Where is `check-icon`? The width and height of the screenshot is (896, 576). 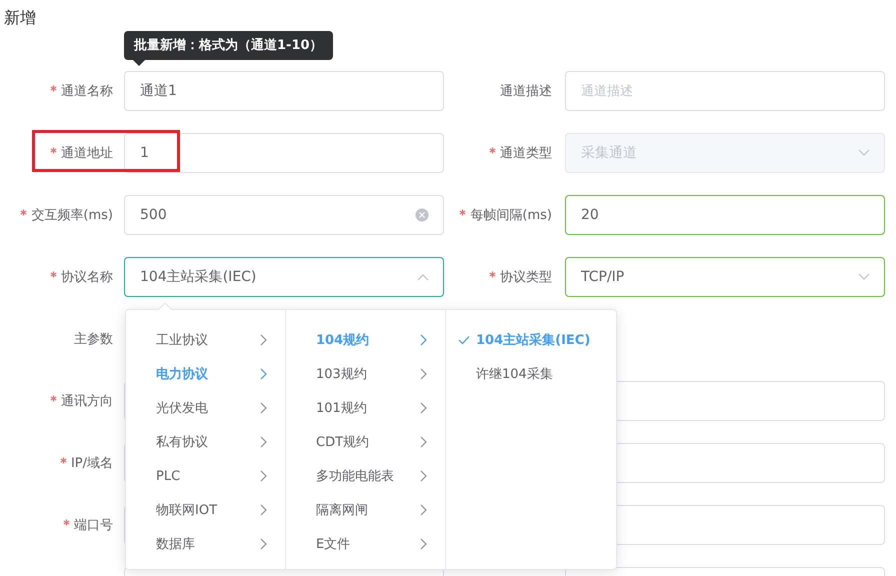 check-icon is located at coordinates (464, 340).